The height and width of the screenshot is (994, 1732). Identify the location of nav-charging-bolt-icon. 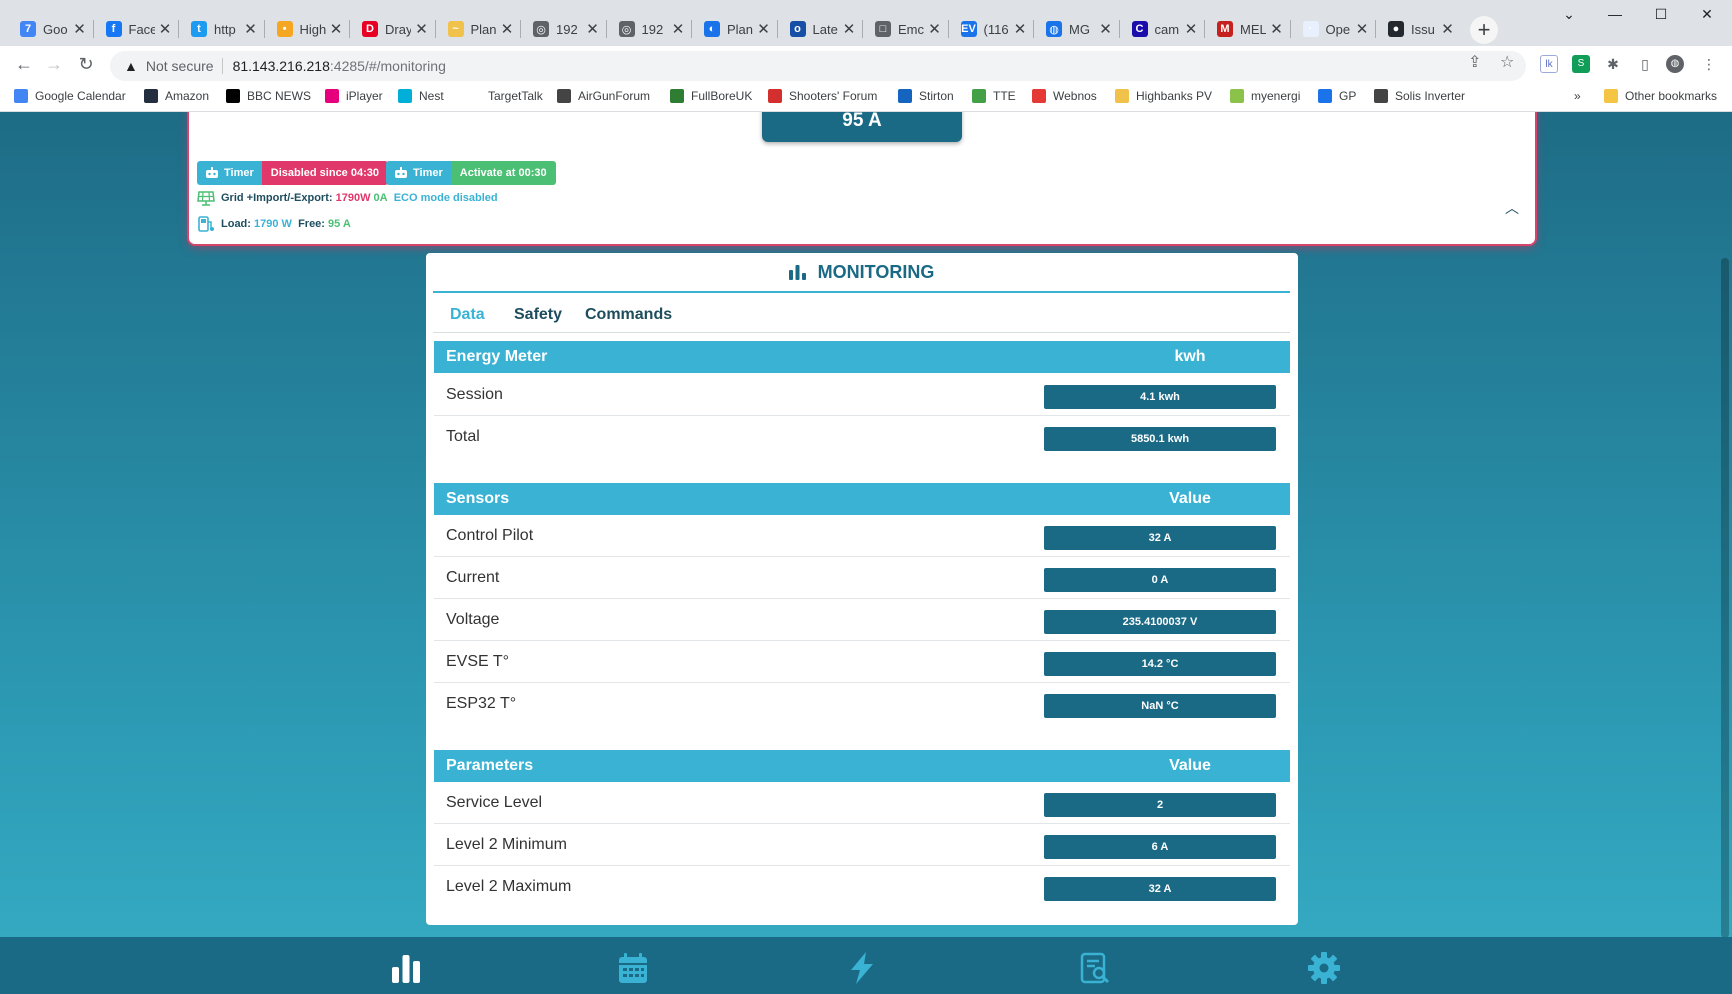
(862, 968).